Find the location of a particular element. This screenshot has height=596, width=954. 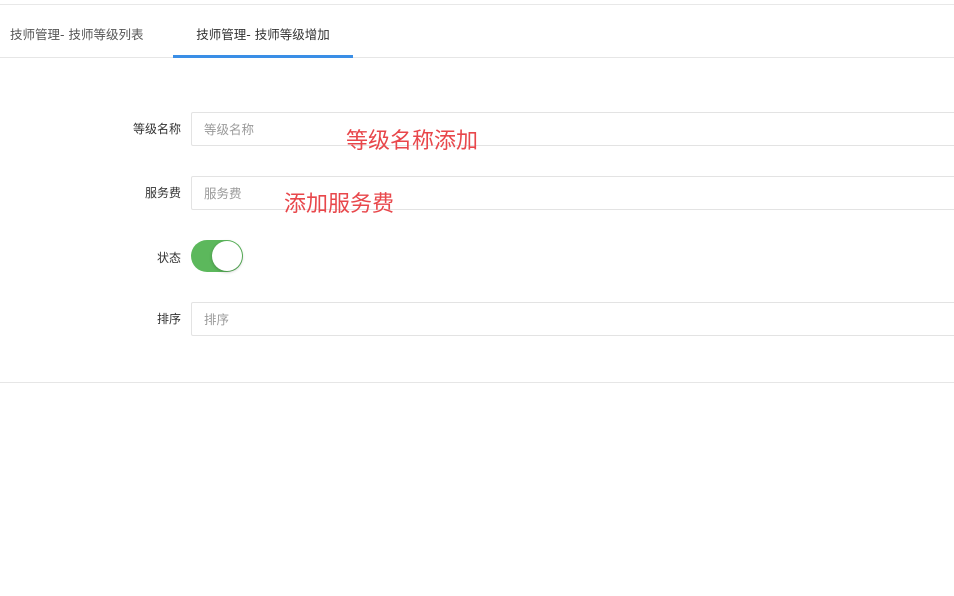

status-label: 状态 is located at coordinates (168, 258).